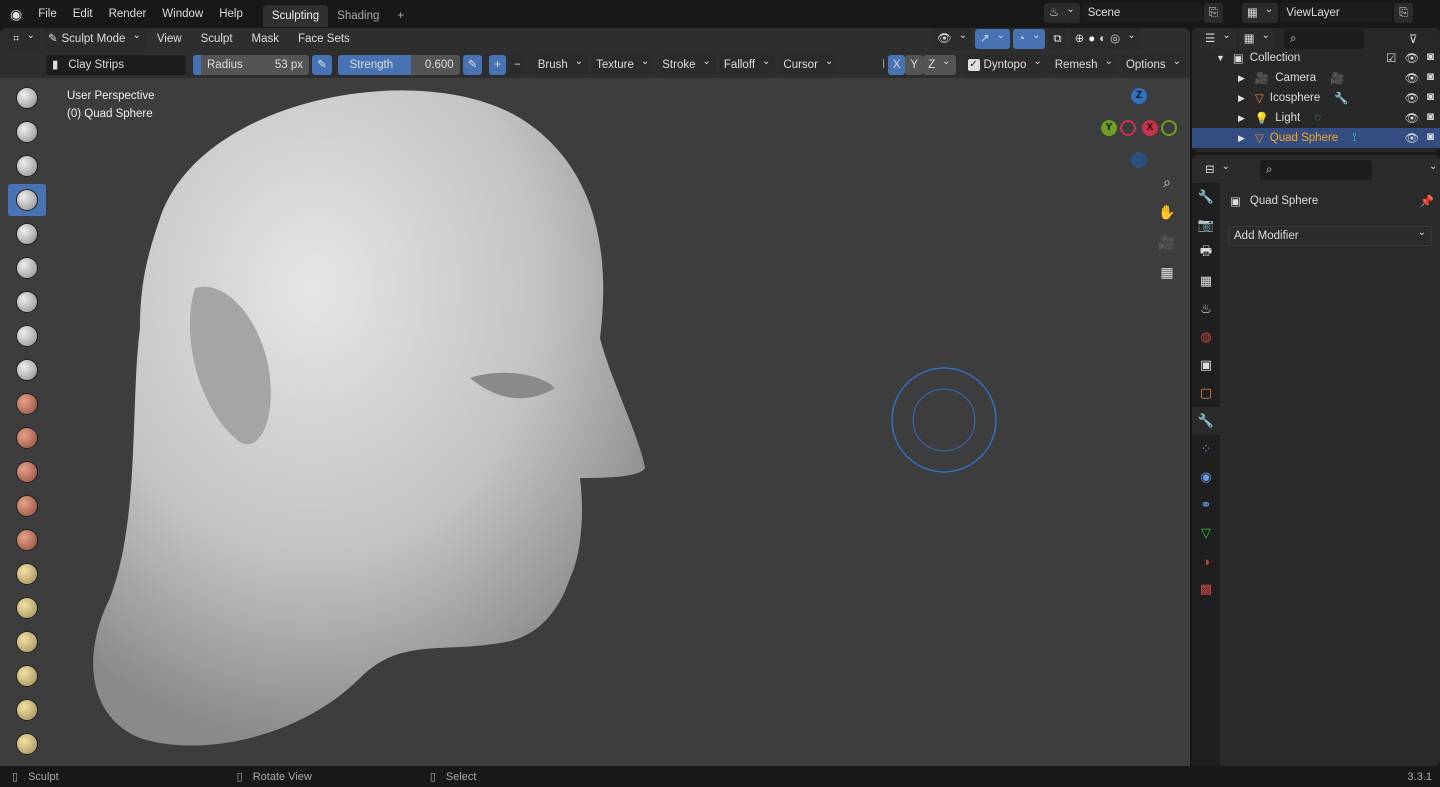  Describe the element at coordinates (1218, 39) in the screenshot. I see `outliner-display-mode-icon: ☰` at that location.